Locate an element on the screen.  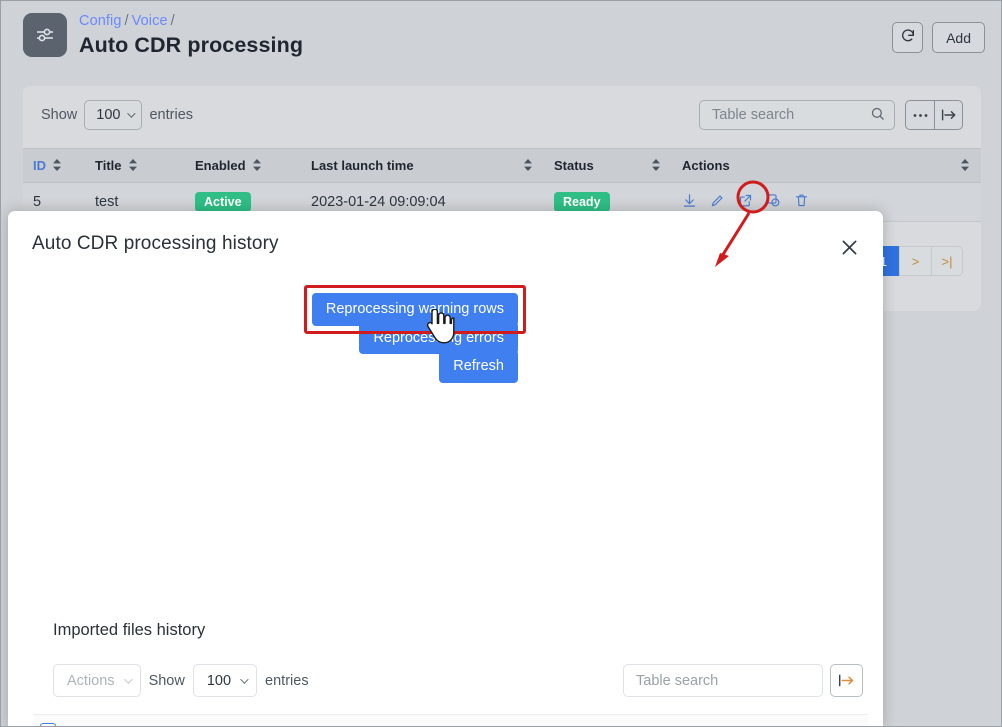
background-col-id-label: ID is located at coordinates (39, 165).